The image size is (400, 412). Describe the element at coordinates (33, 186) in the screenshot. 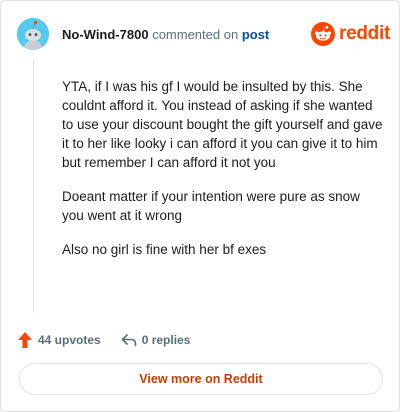

I see `thread-line` at that location.